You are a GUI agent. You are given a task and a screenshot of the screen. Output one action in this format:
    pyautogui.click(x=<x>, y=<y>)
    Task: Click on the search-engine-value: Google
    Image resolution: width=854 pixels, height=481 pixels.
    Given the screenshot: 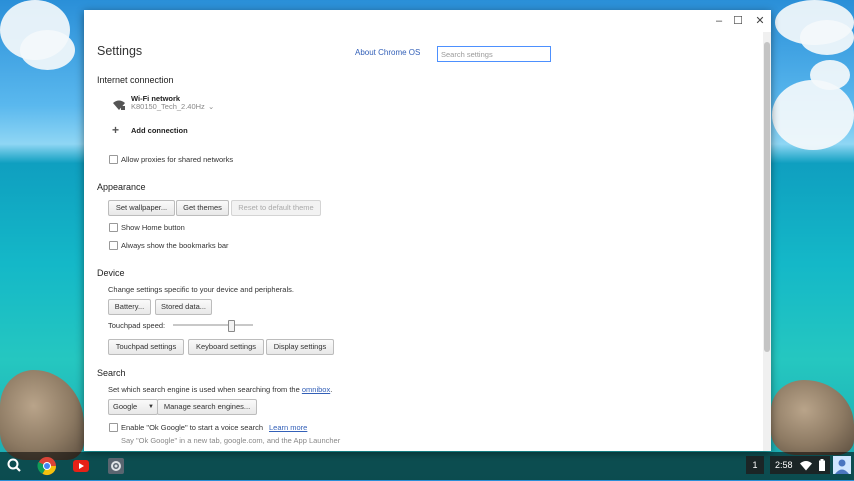 What is the action you would take?
    pyautogui.click(x=125, y=406)
    